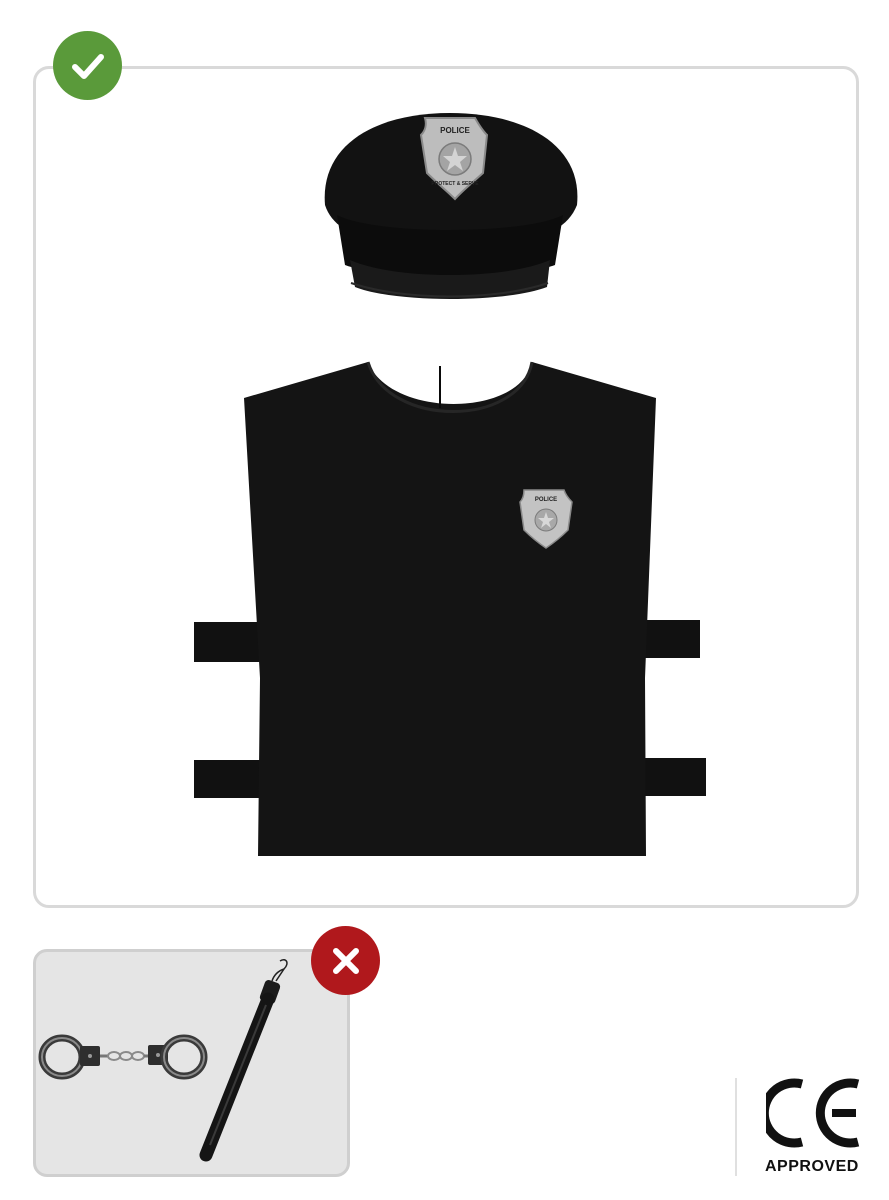 This screenshot has width=889, height=1200. What do you see at coordinates (243, 1060) in the screenshot?
I see `baton-image` at bounding box center [243, 1060].